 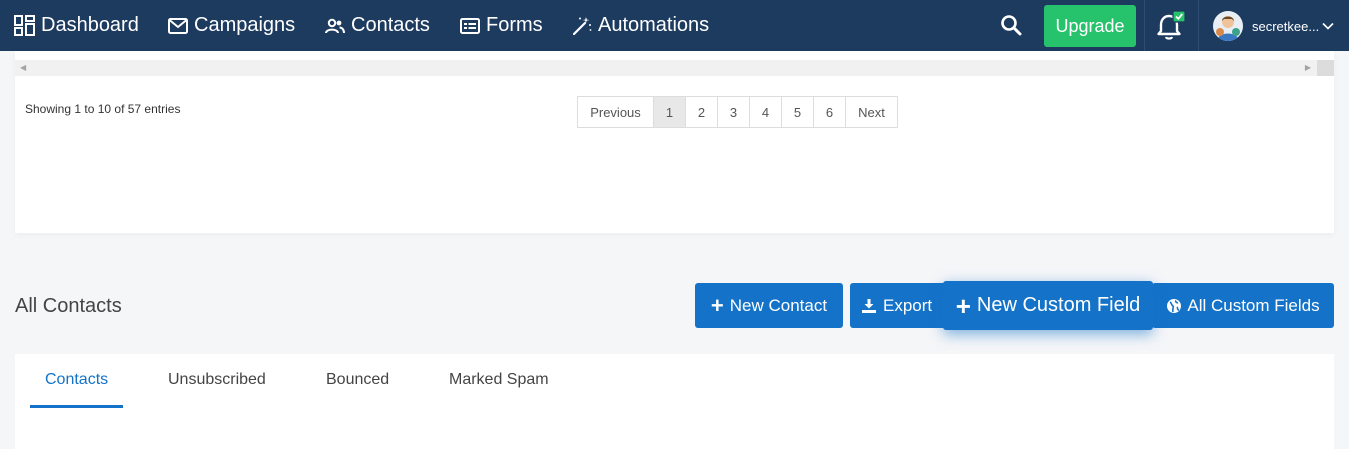 I want to click on nav-forms: Forms, so click(x=501, y=25).